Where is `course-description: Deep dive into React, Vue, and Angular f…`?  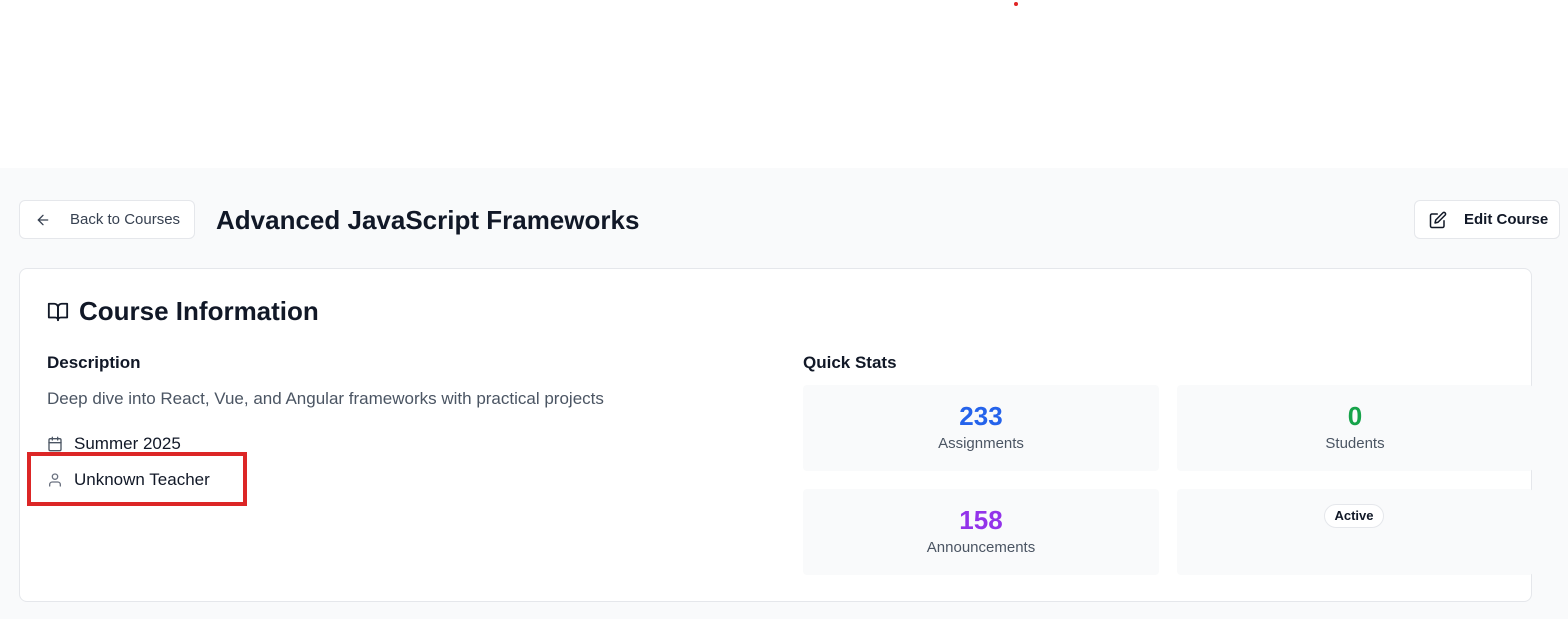
course-description: Deep dive into React, Vue, and Angular f… is located at coordinates (325, 398).